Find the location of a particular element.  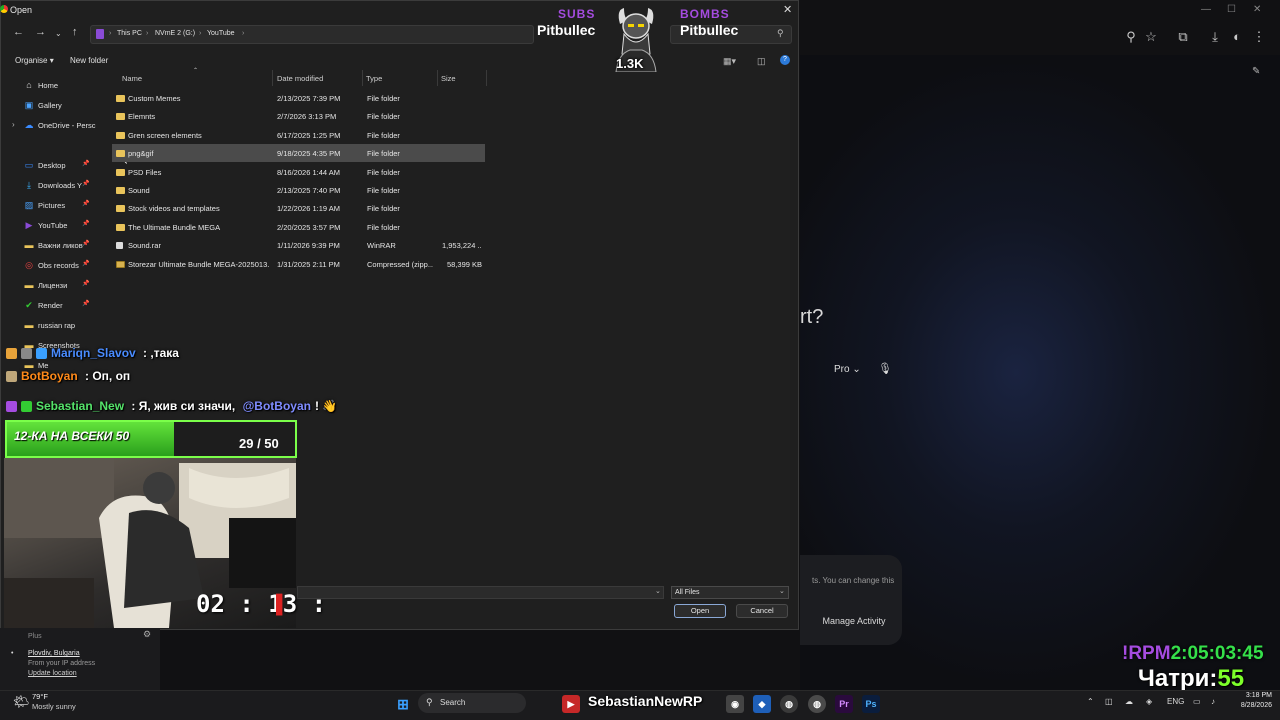

profile-icon: ◐ is located at coordinates (1237, 37).